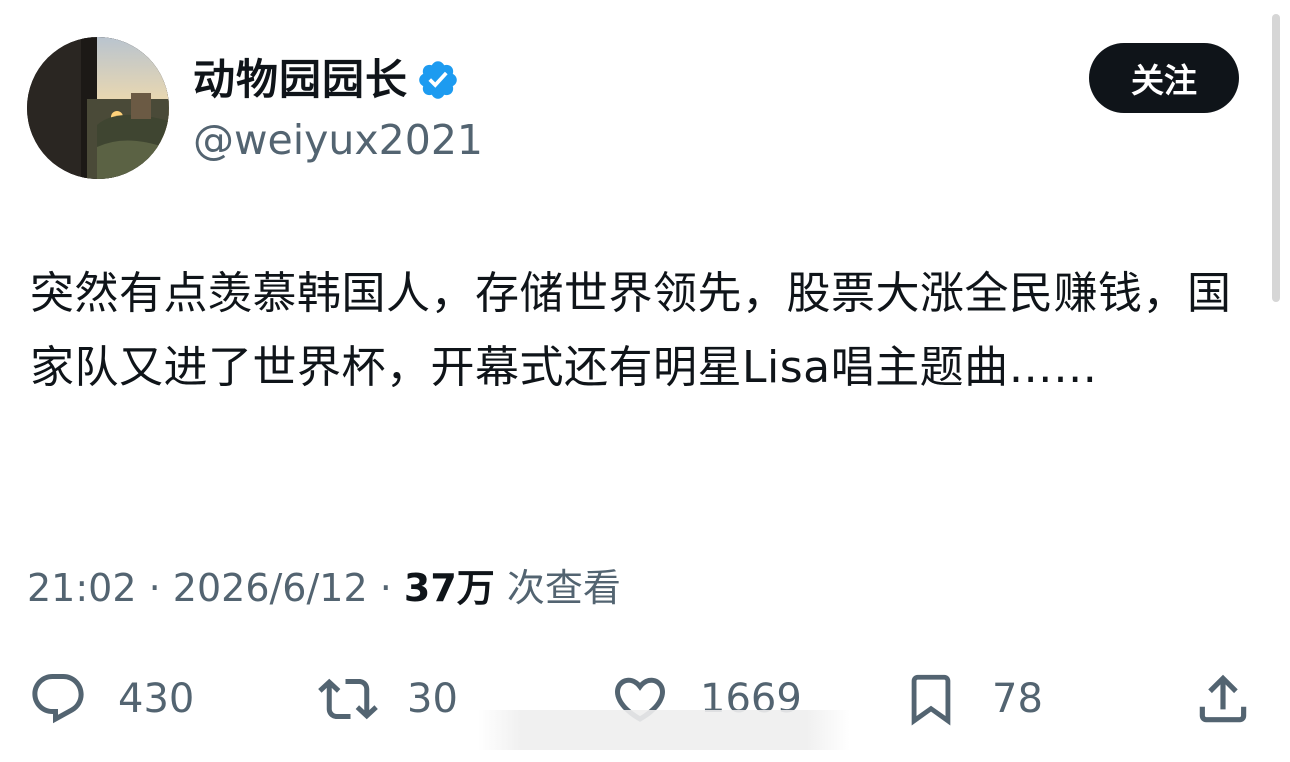 The image size is (1290, 762). What do you see at coordinates (432, 699) in the screenshot?
I see `retweet-count: 30` at bounding box center [432, 699].